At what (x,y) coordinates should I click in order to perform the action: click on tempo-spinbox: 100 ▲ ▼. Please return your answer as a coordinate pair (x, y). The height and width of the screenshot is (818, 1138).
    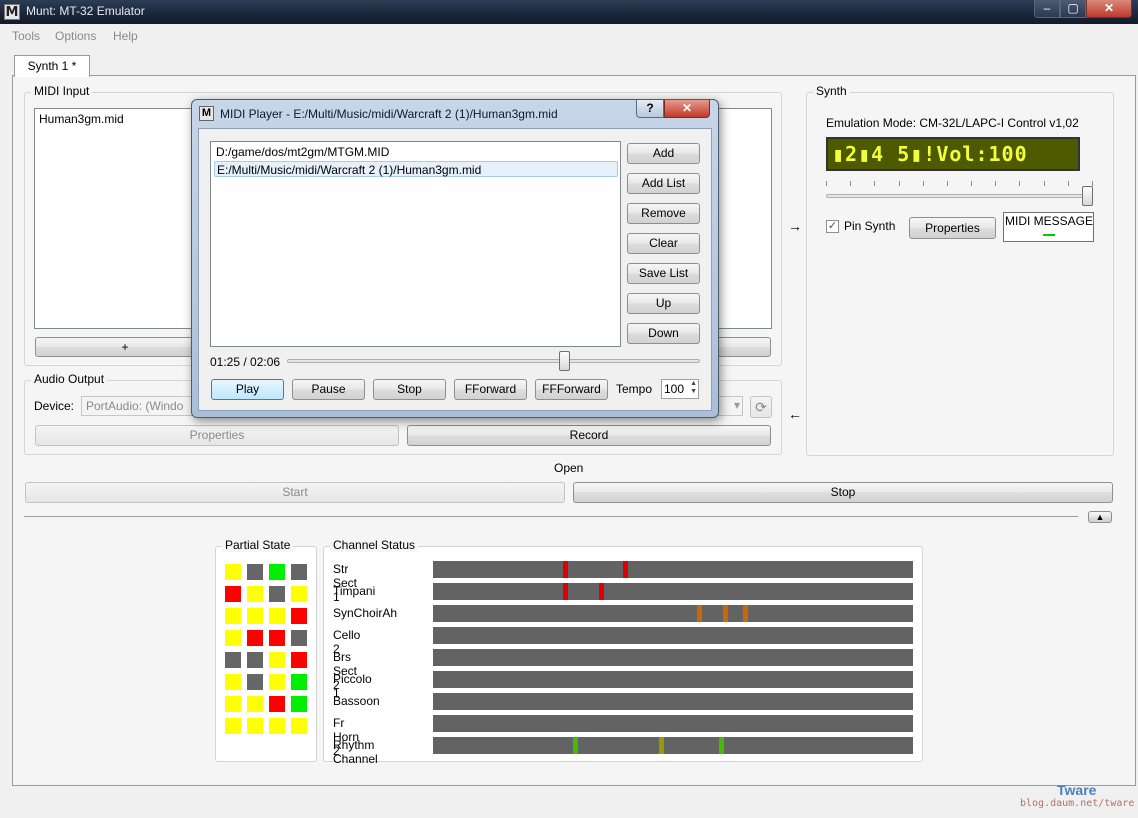
    Looking at the image, I should click on (680, 389).